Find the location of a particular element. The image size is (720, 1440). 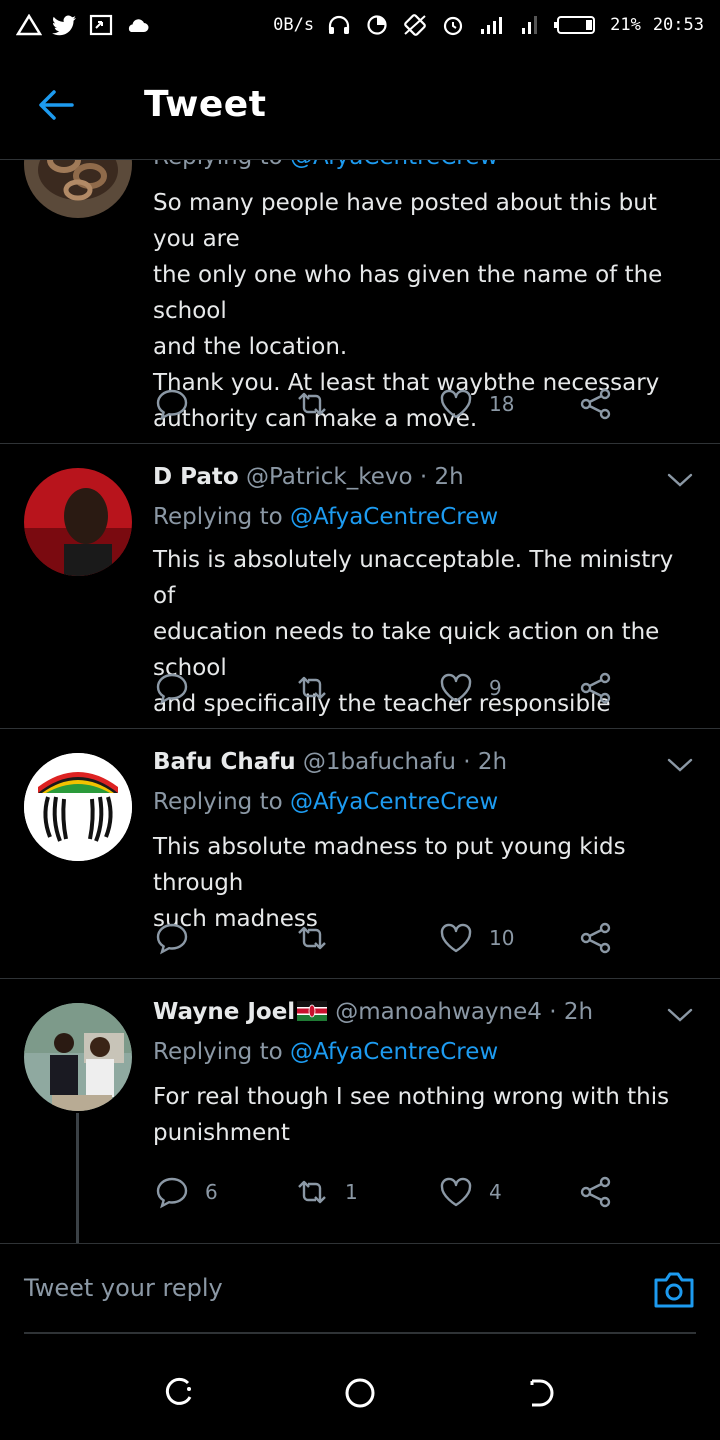

like-count: 4 is located at coordinates (495, 1192).